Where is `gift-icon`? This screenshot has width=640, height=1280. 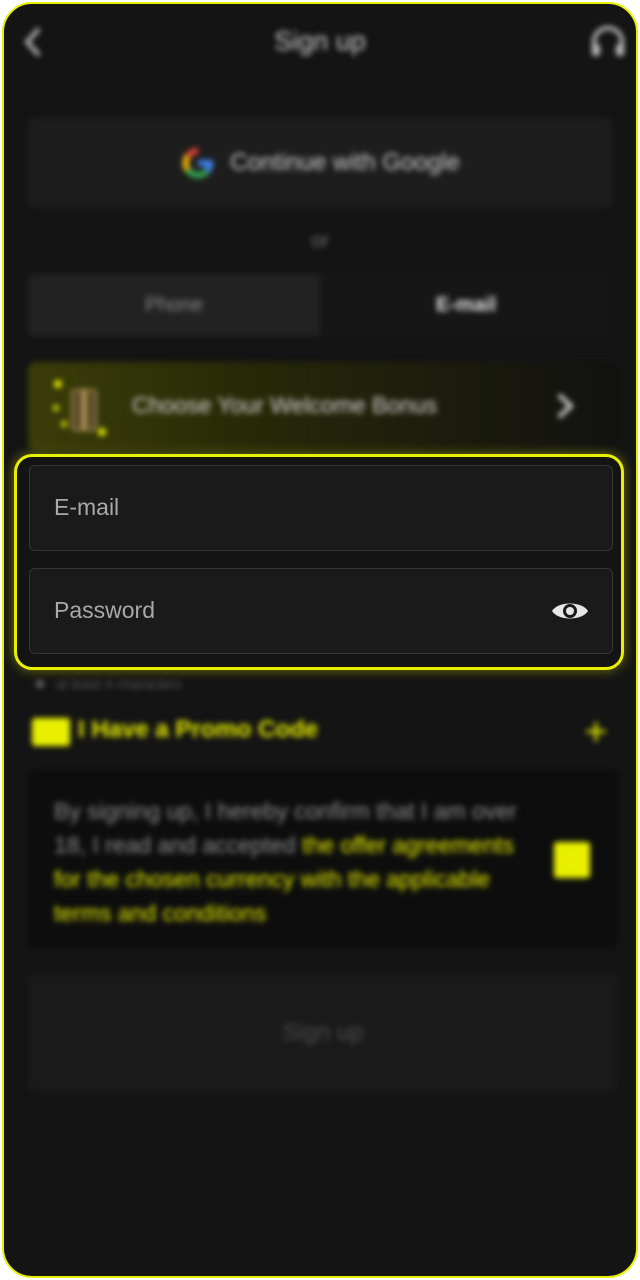 gift-icon is located at coordinates (79, 408).